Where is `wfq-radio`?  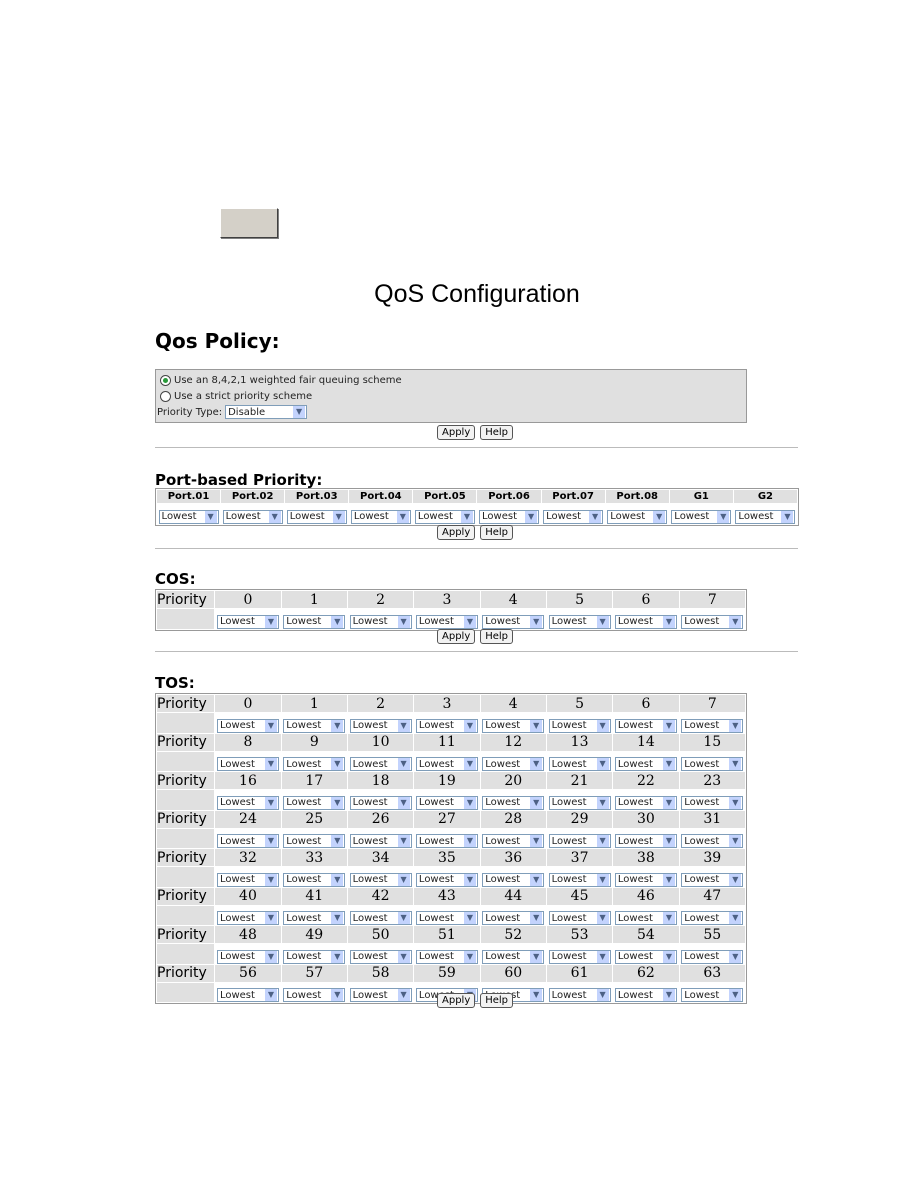
wfq-radio is located at coordinates (165, 380).